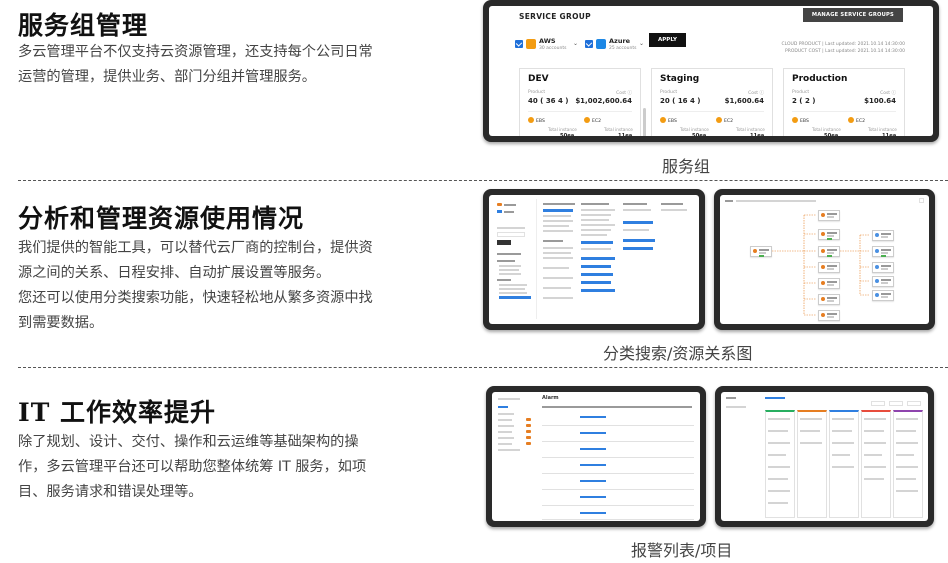  I want to click on selected-filter, so click(515, 297).